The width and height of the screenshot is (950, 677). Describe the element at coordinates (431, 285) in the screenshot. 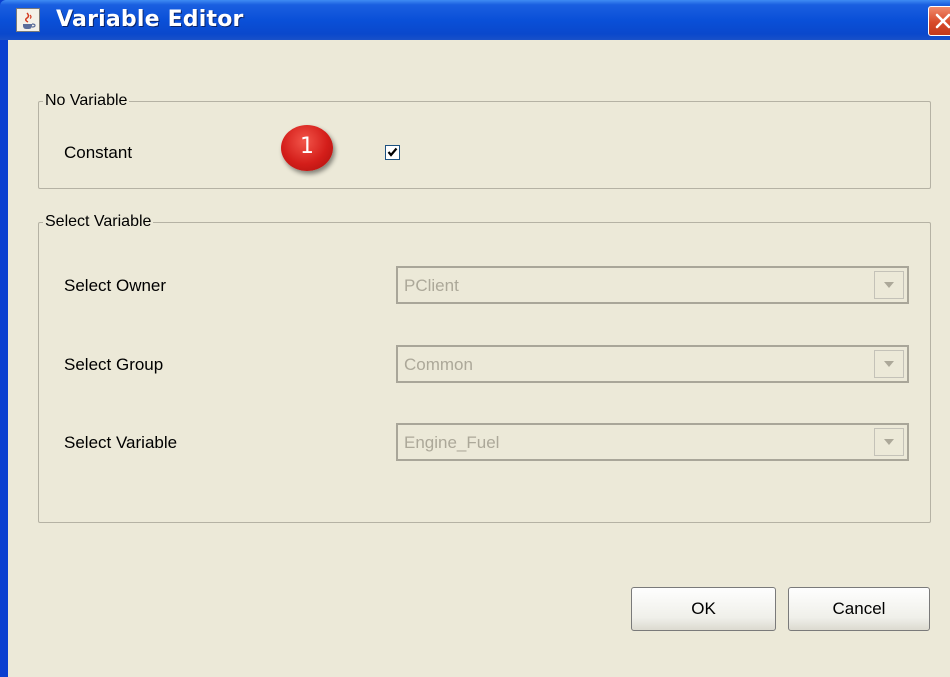

I see `owner-combobox-value: PClient` at that location.